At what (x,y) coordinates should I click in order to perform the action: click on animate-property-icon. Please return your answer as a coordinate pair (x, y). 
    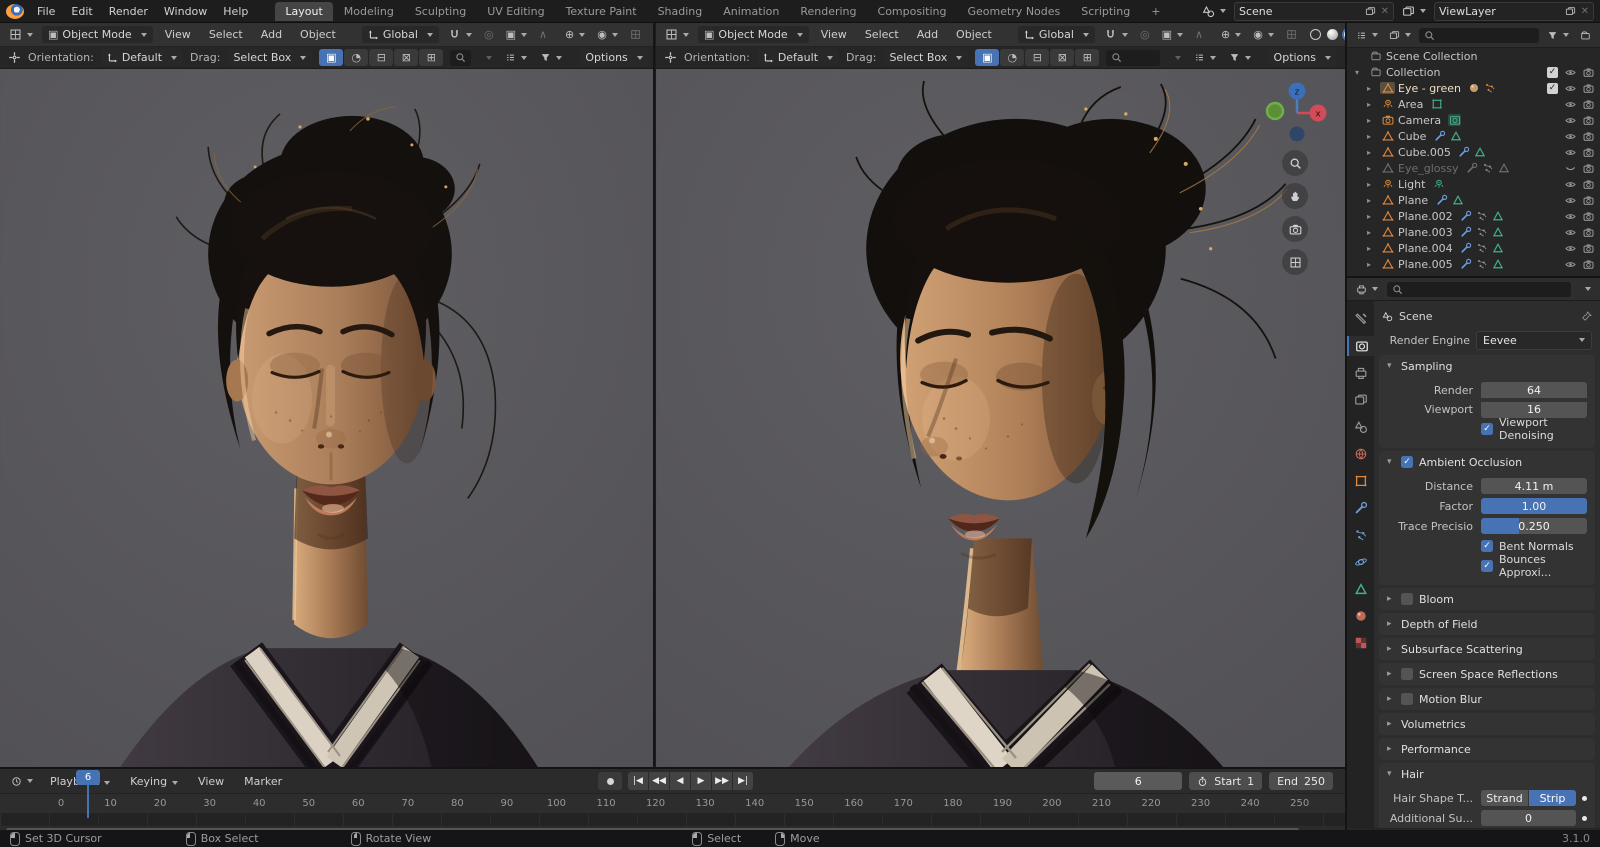
    Looking at the image, I should click on (1584, 798).